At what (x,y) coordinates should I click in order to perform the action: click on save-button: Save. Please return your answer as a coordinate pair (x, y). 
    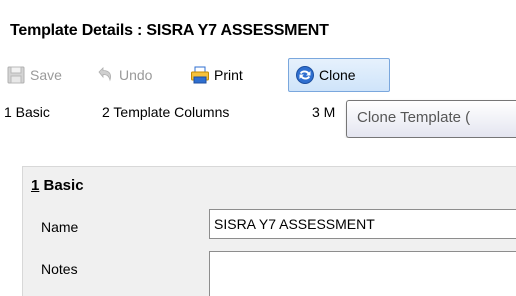
    Looking at the image, I should click on (34, 75).